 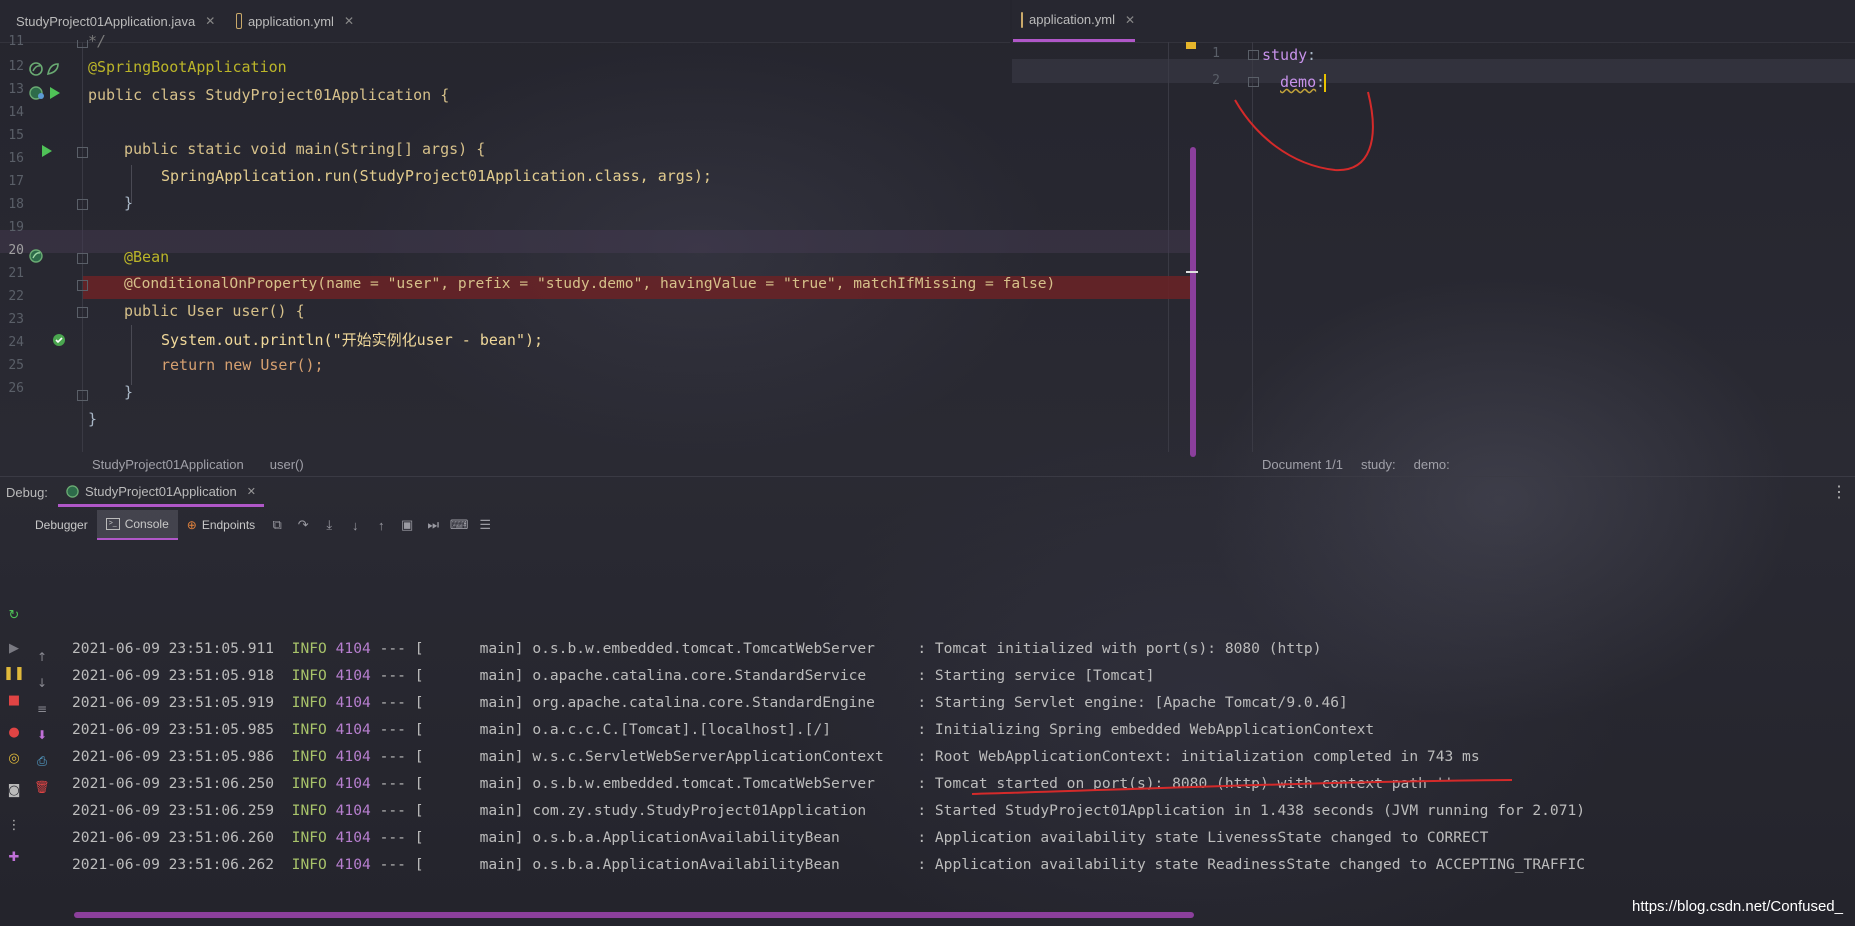 I want to click on tab-yaml-file: application.yml ✕, so click(x=295, y=21).